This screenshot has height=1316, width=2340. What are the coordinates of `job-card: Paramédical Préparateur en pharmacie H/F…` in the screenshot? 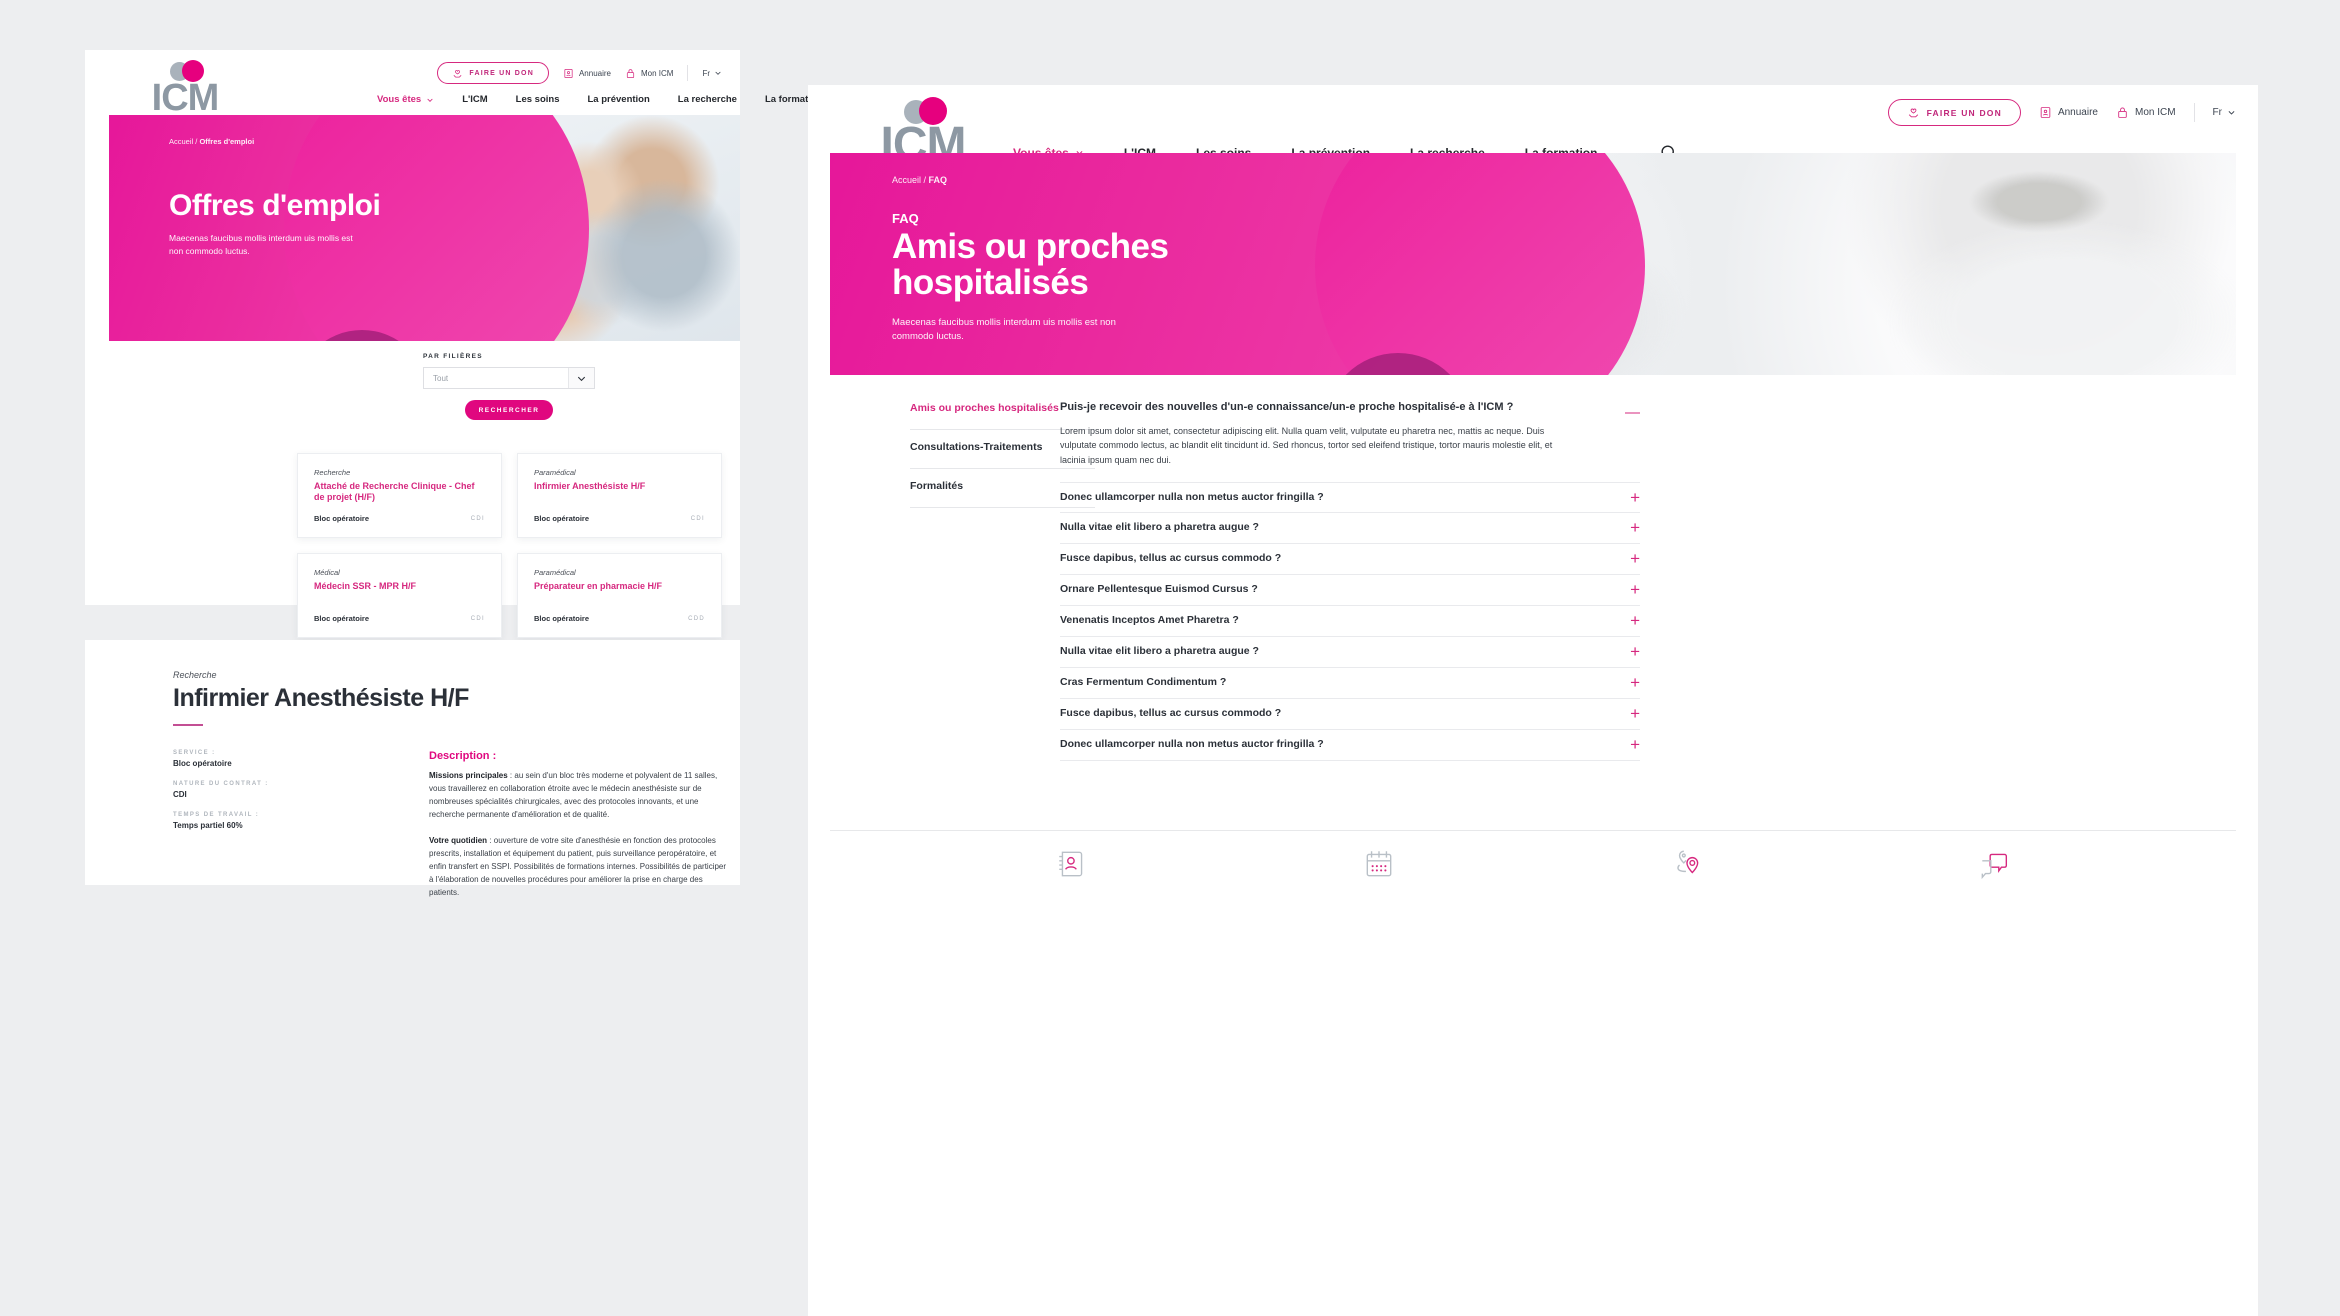 It's located at (619, 595).